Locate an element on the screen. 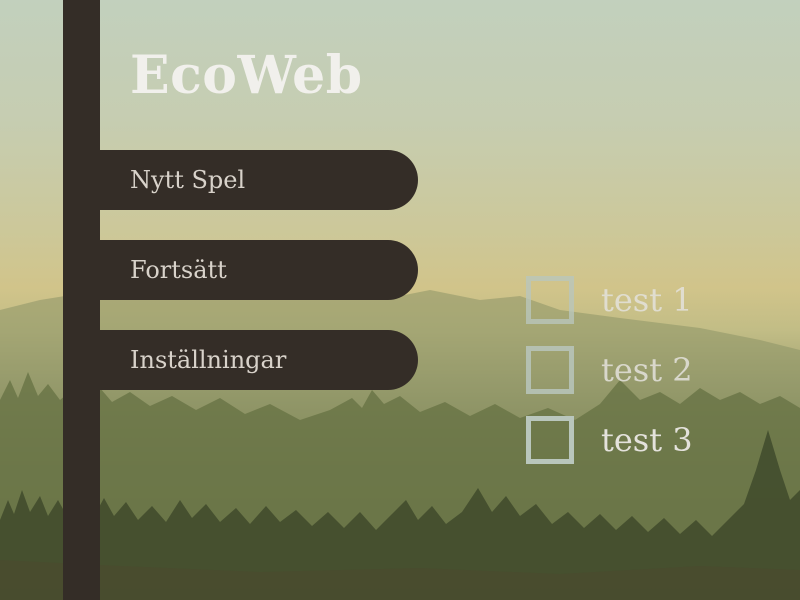 Image resolution: width=800 pixels, height=600 pixels. option-label: test 1 is located at coordinates (647, 300).